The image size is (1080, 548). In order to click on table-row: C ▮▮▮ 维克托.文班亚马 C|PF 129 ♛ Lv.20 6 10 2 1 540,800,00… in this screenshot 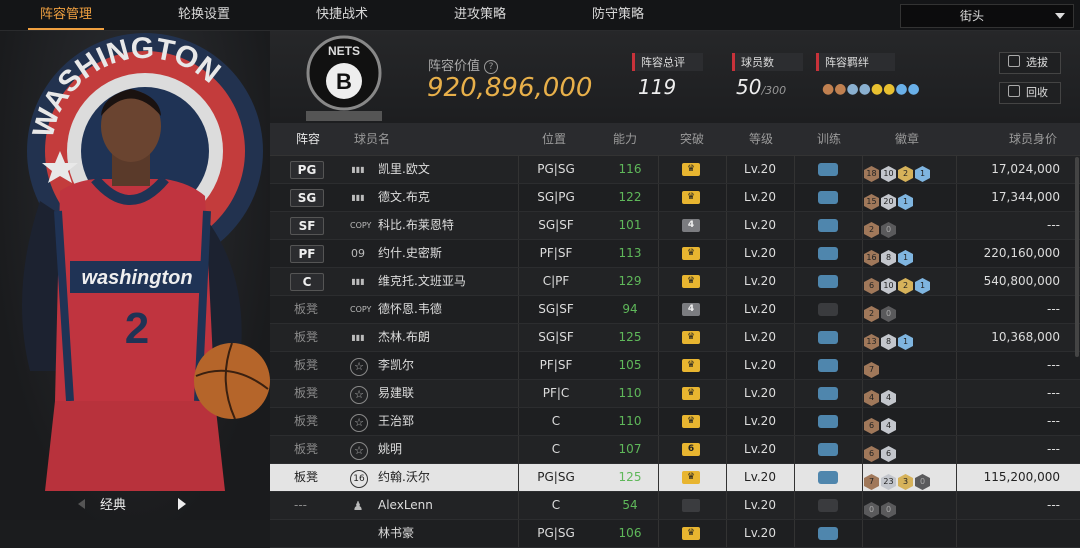, I will do `click(675, 282)`.